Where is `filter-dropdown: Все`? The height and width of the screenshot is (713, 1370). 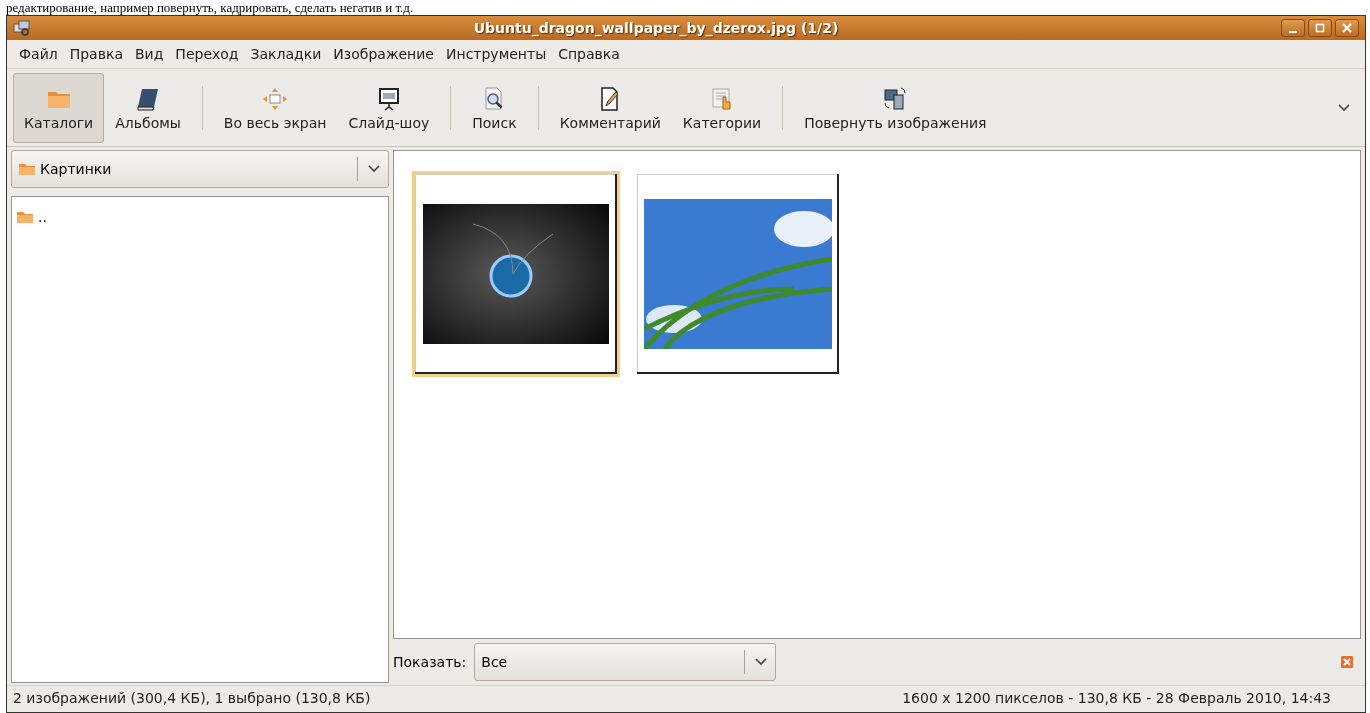
filter-dropdown: Все is located at coordinates (625, 662).